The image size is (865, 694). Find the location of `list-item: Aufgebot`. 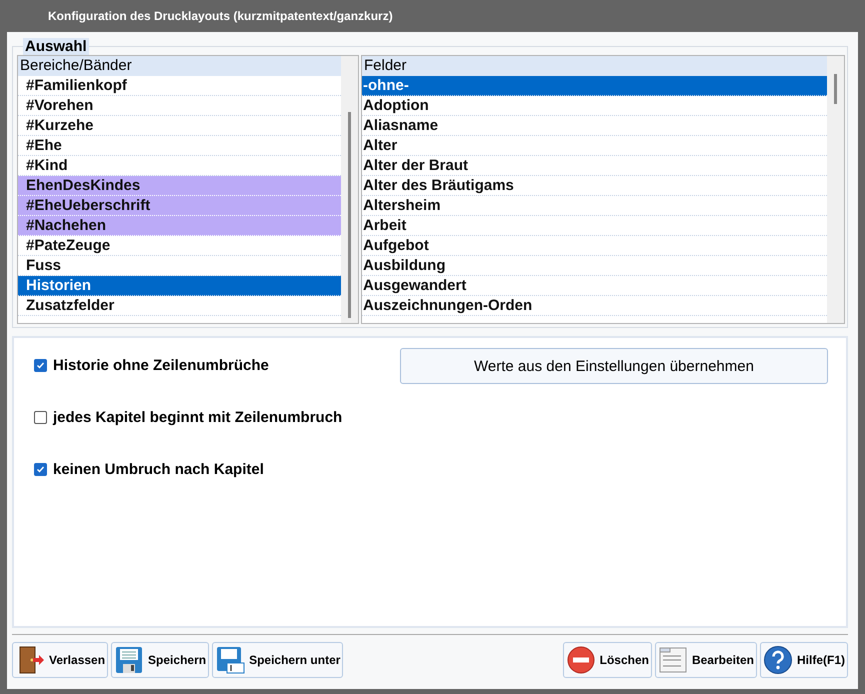

list-item: Aufgebot is located at coordinates (594, 246).